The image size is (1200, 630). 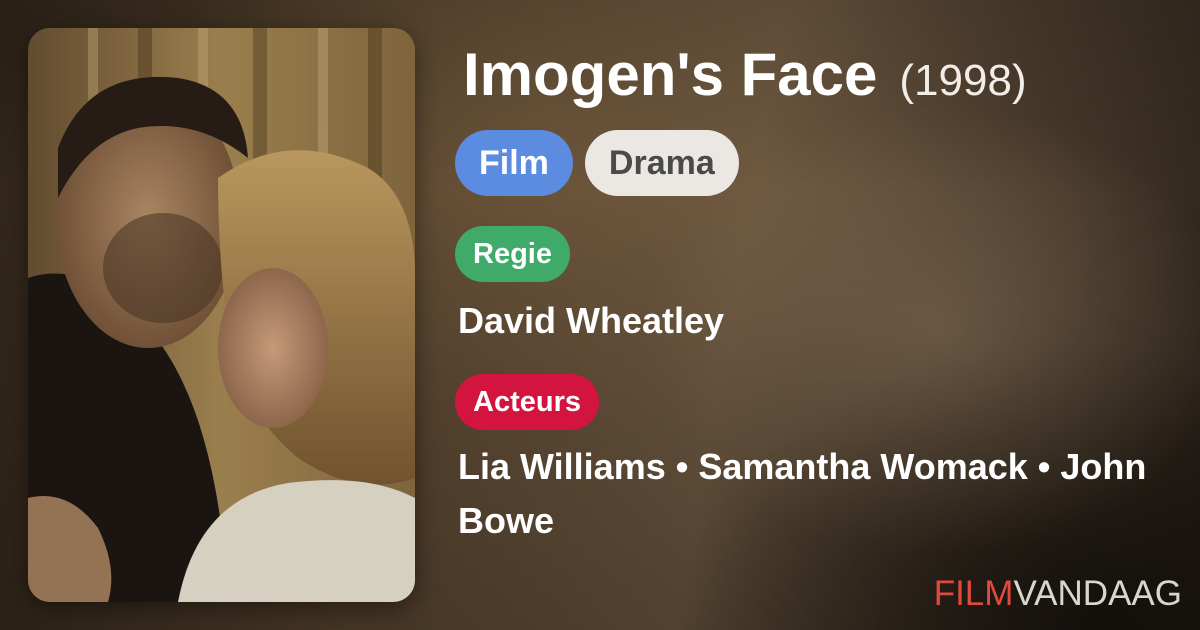 I want to click on director-label-badge: Regie, so click(x=512, y=254).